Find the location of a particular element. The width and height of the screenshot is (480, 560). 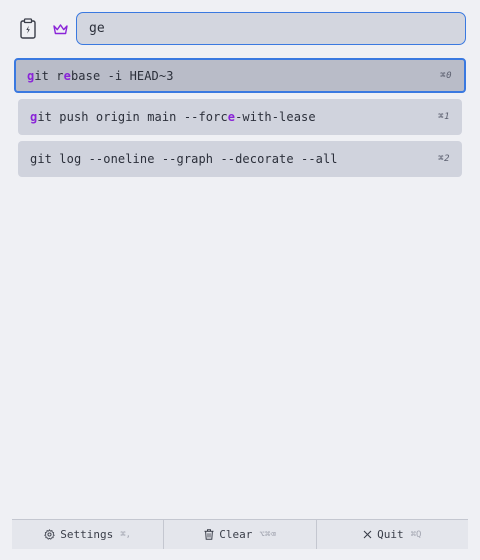

clear-button: Clear ⌥⌘⌫ is located at coordinates (239, 534).